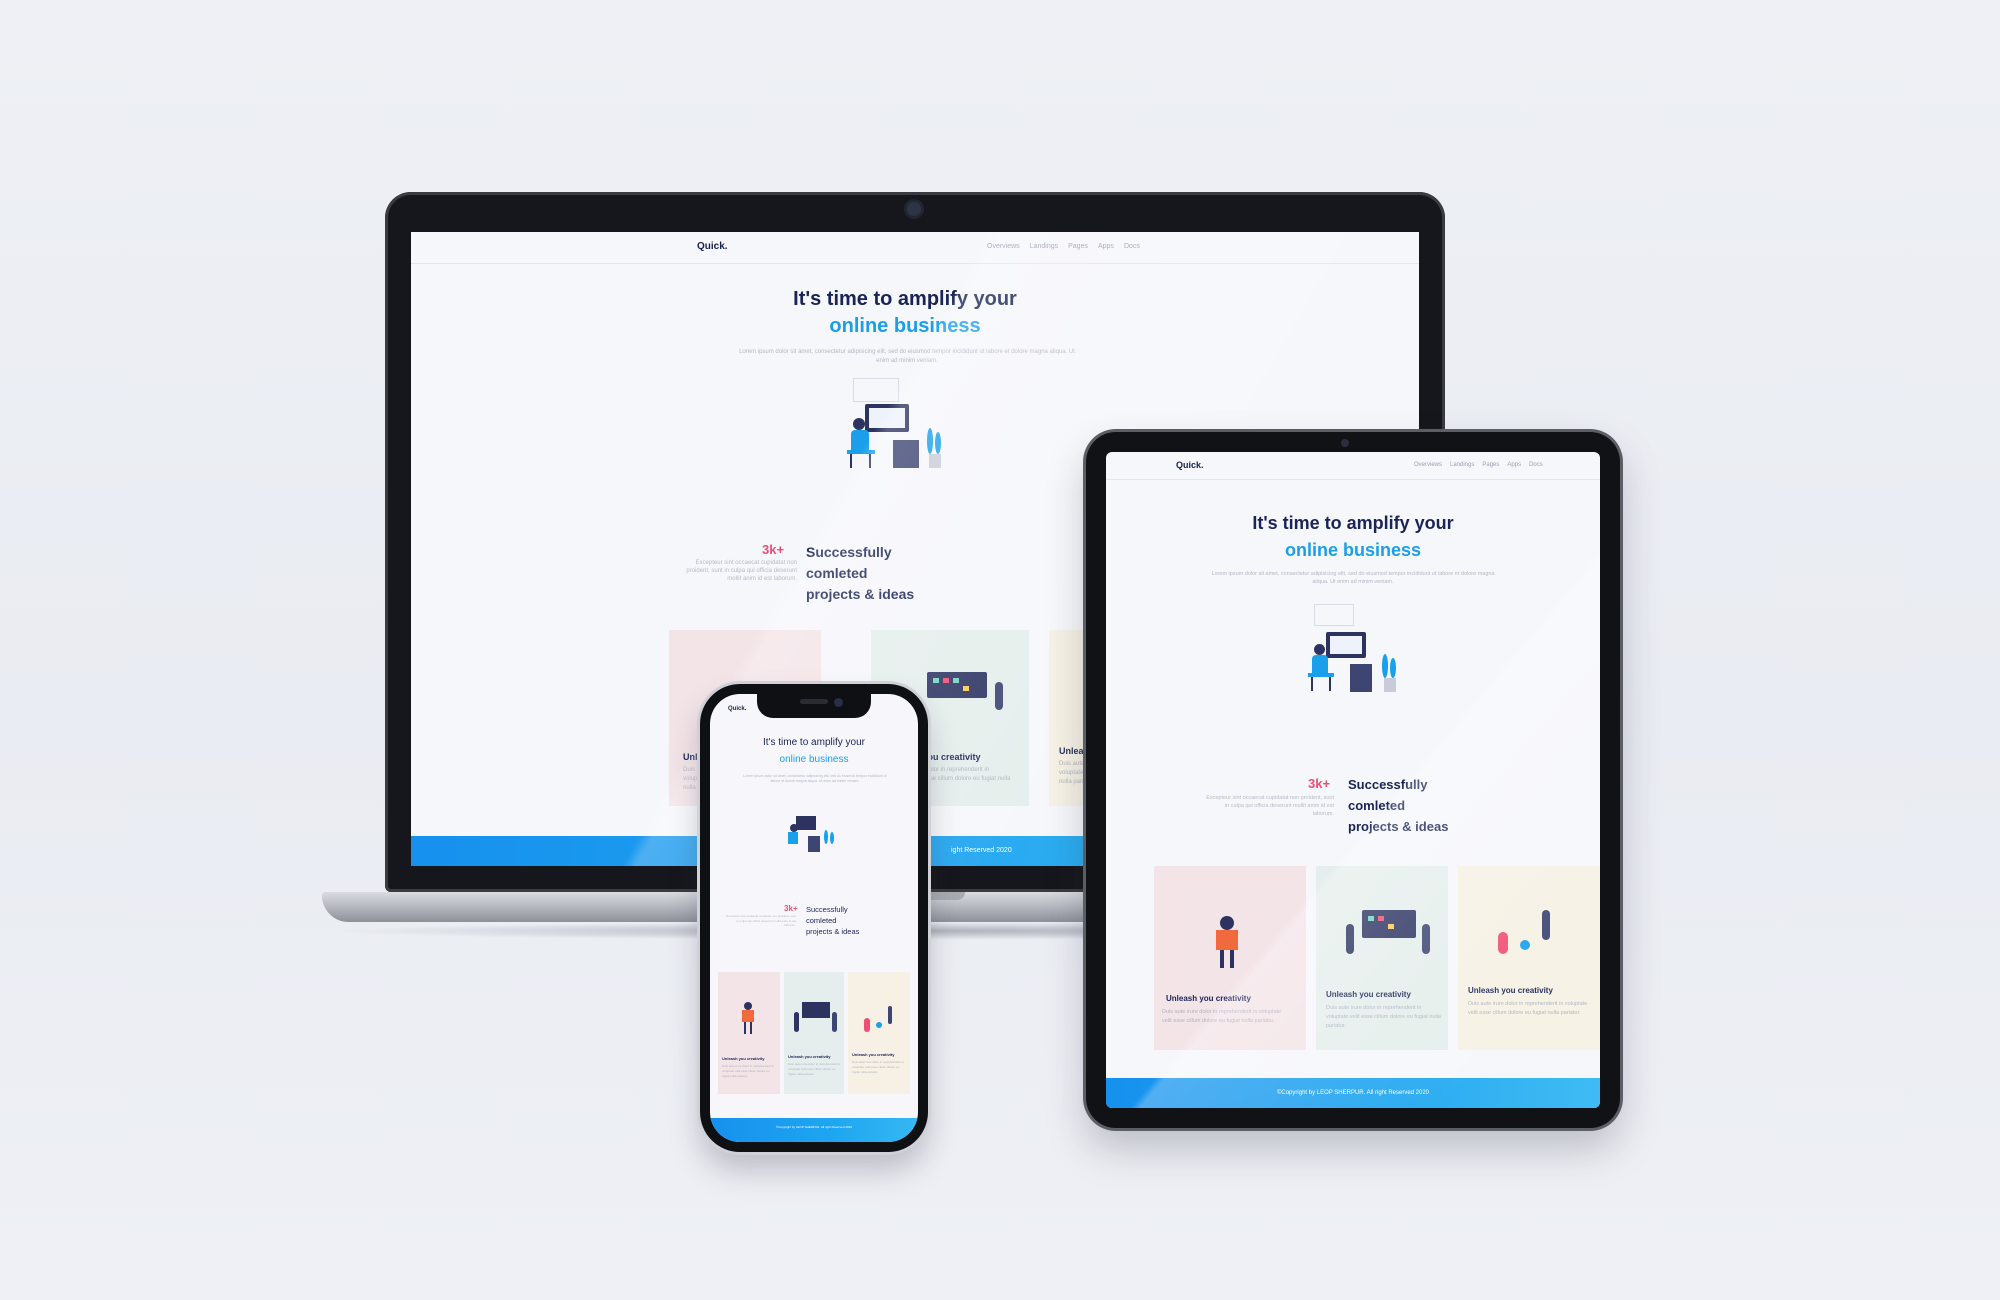  Describe the element at coordinates (814, 705) in the screenshot. I see `phone-notch` at that location.